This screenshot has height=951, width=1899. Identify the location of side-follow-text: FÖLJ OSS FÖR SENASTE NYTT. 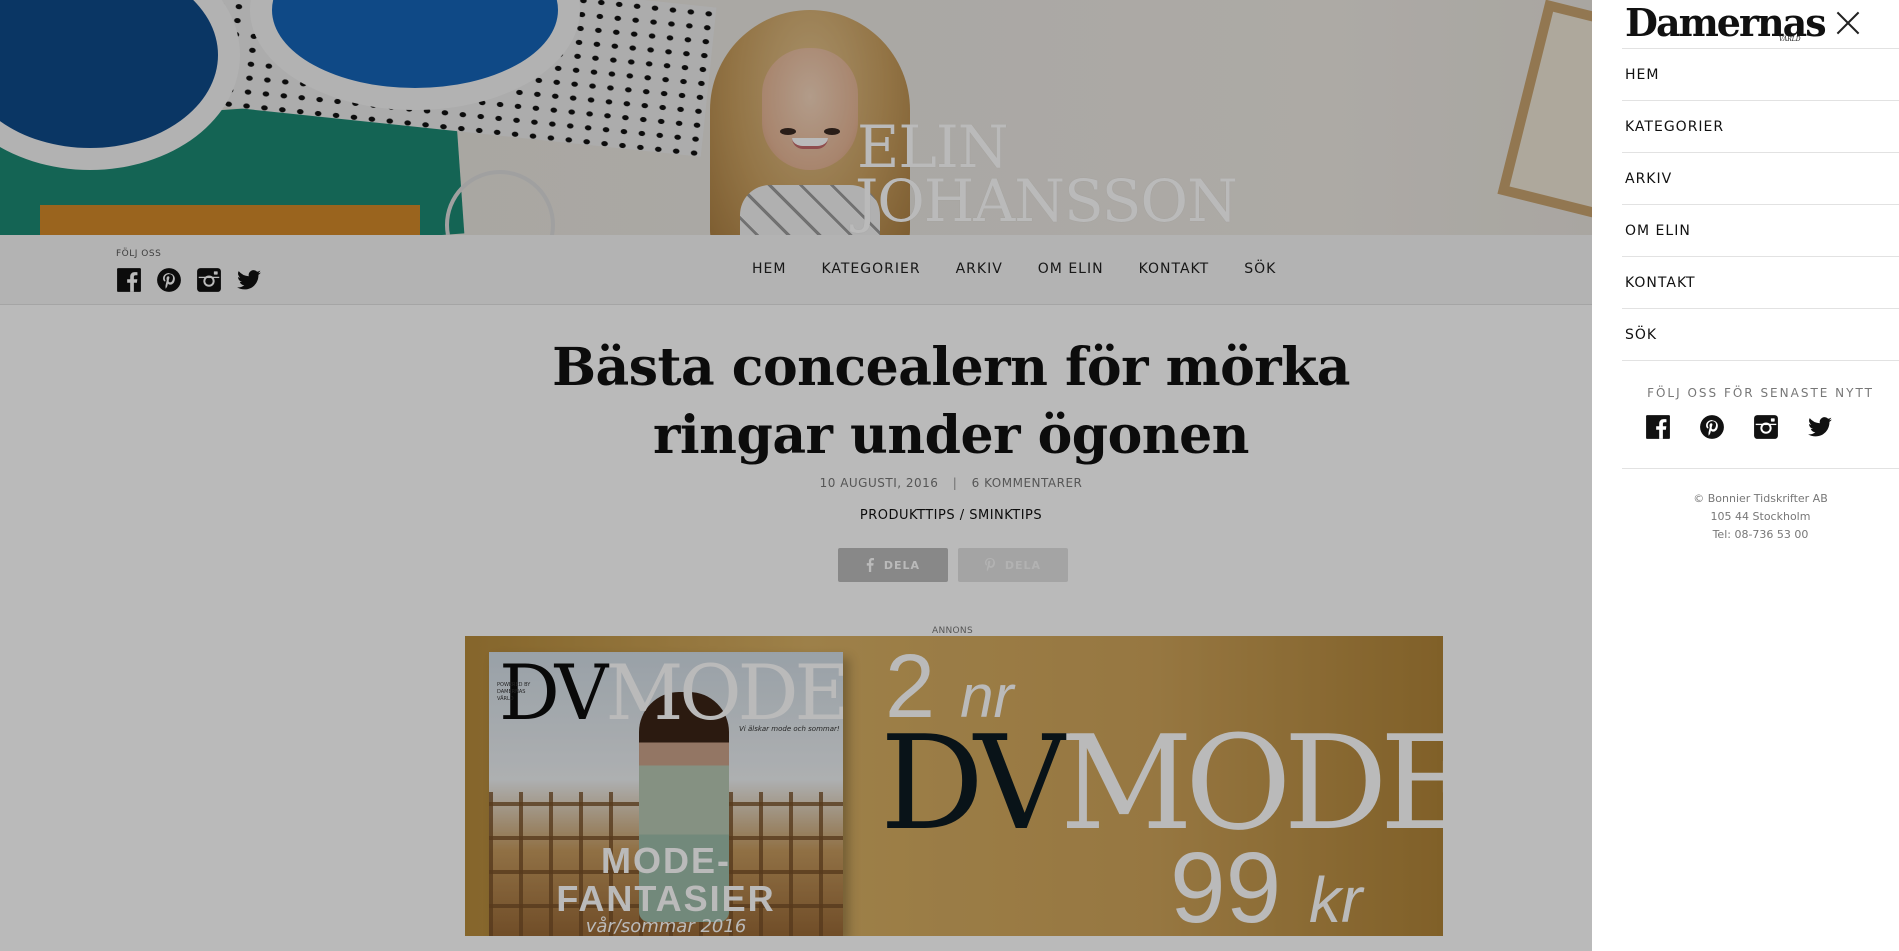
(1760, 393).